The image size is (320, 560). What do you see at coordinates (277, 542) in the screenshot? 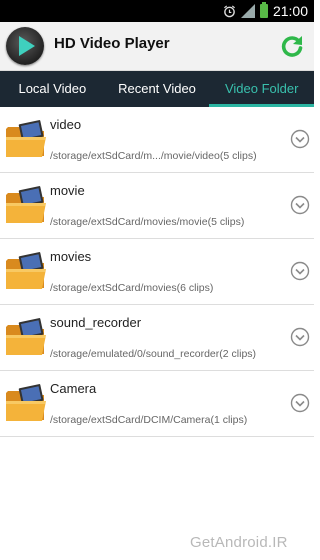
I see `watermark-suffix: .IR` at bounding box center [277, 542].